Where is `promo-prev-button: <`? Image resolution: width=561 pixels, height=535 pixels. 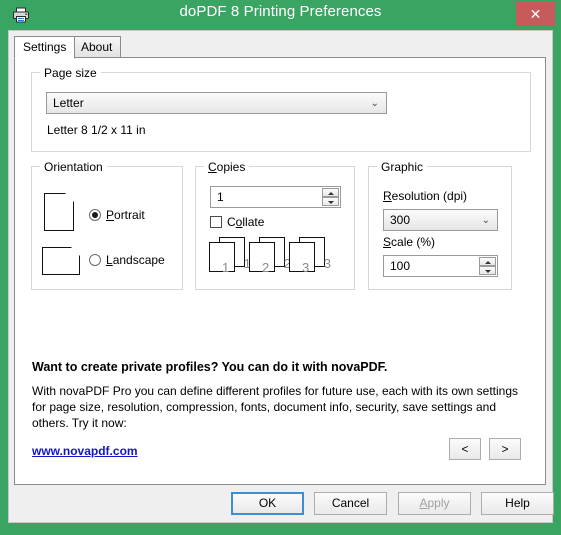 promo-prev-button: < is located at coordinates (465, 449).